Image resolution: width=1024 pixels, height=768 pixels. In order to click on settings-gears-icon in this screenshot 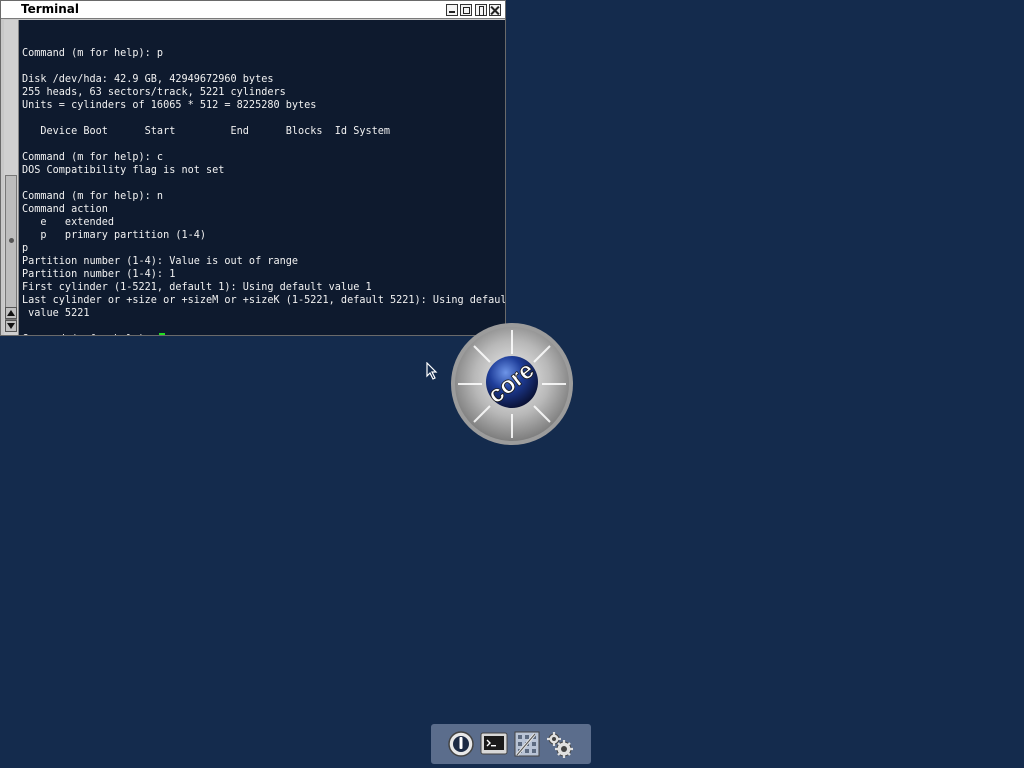, I will do `click(559, 744)`.